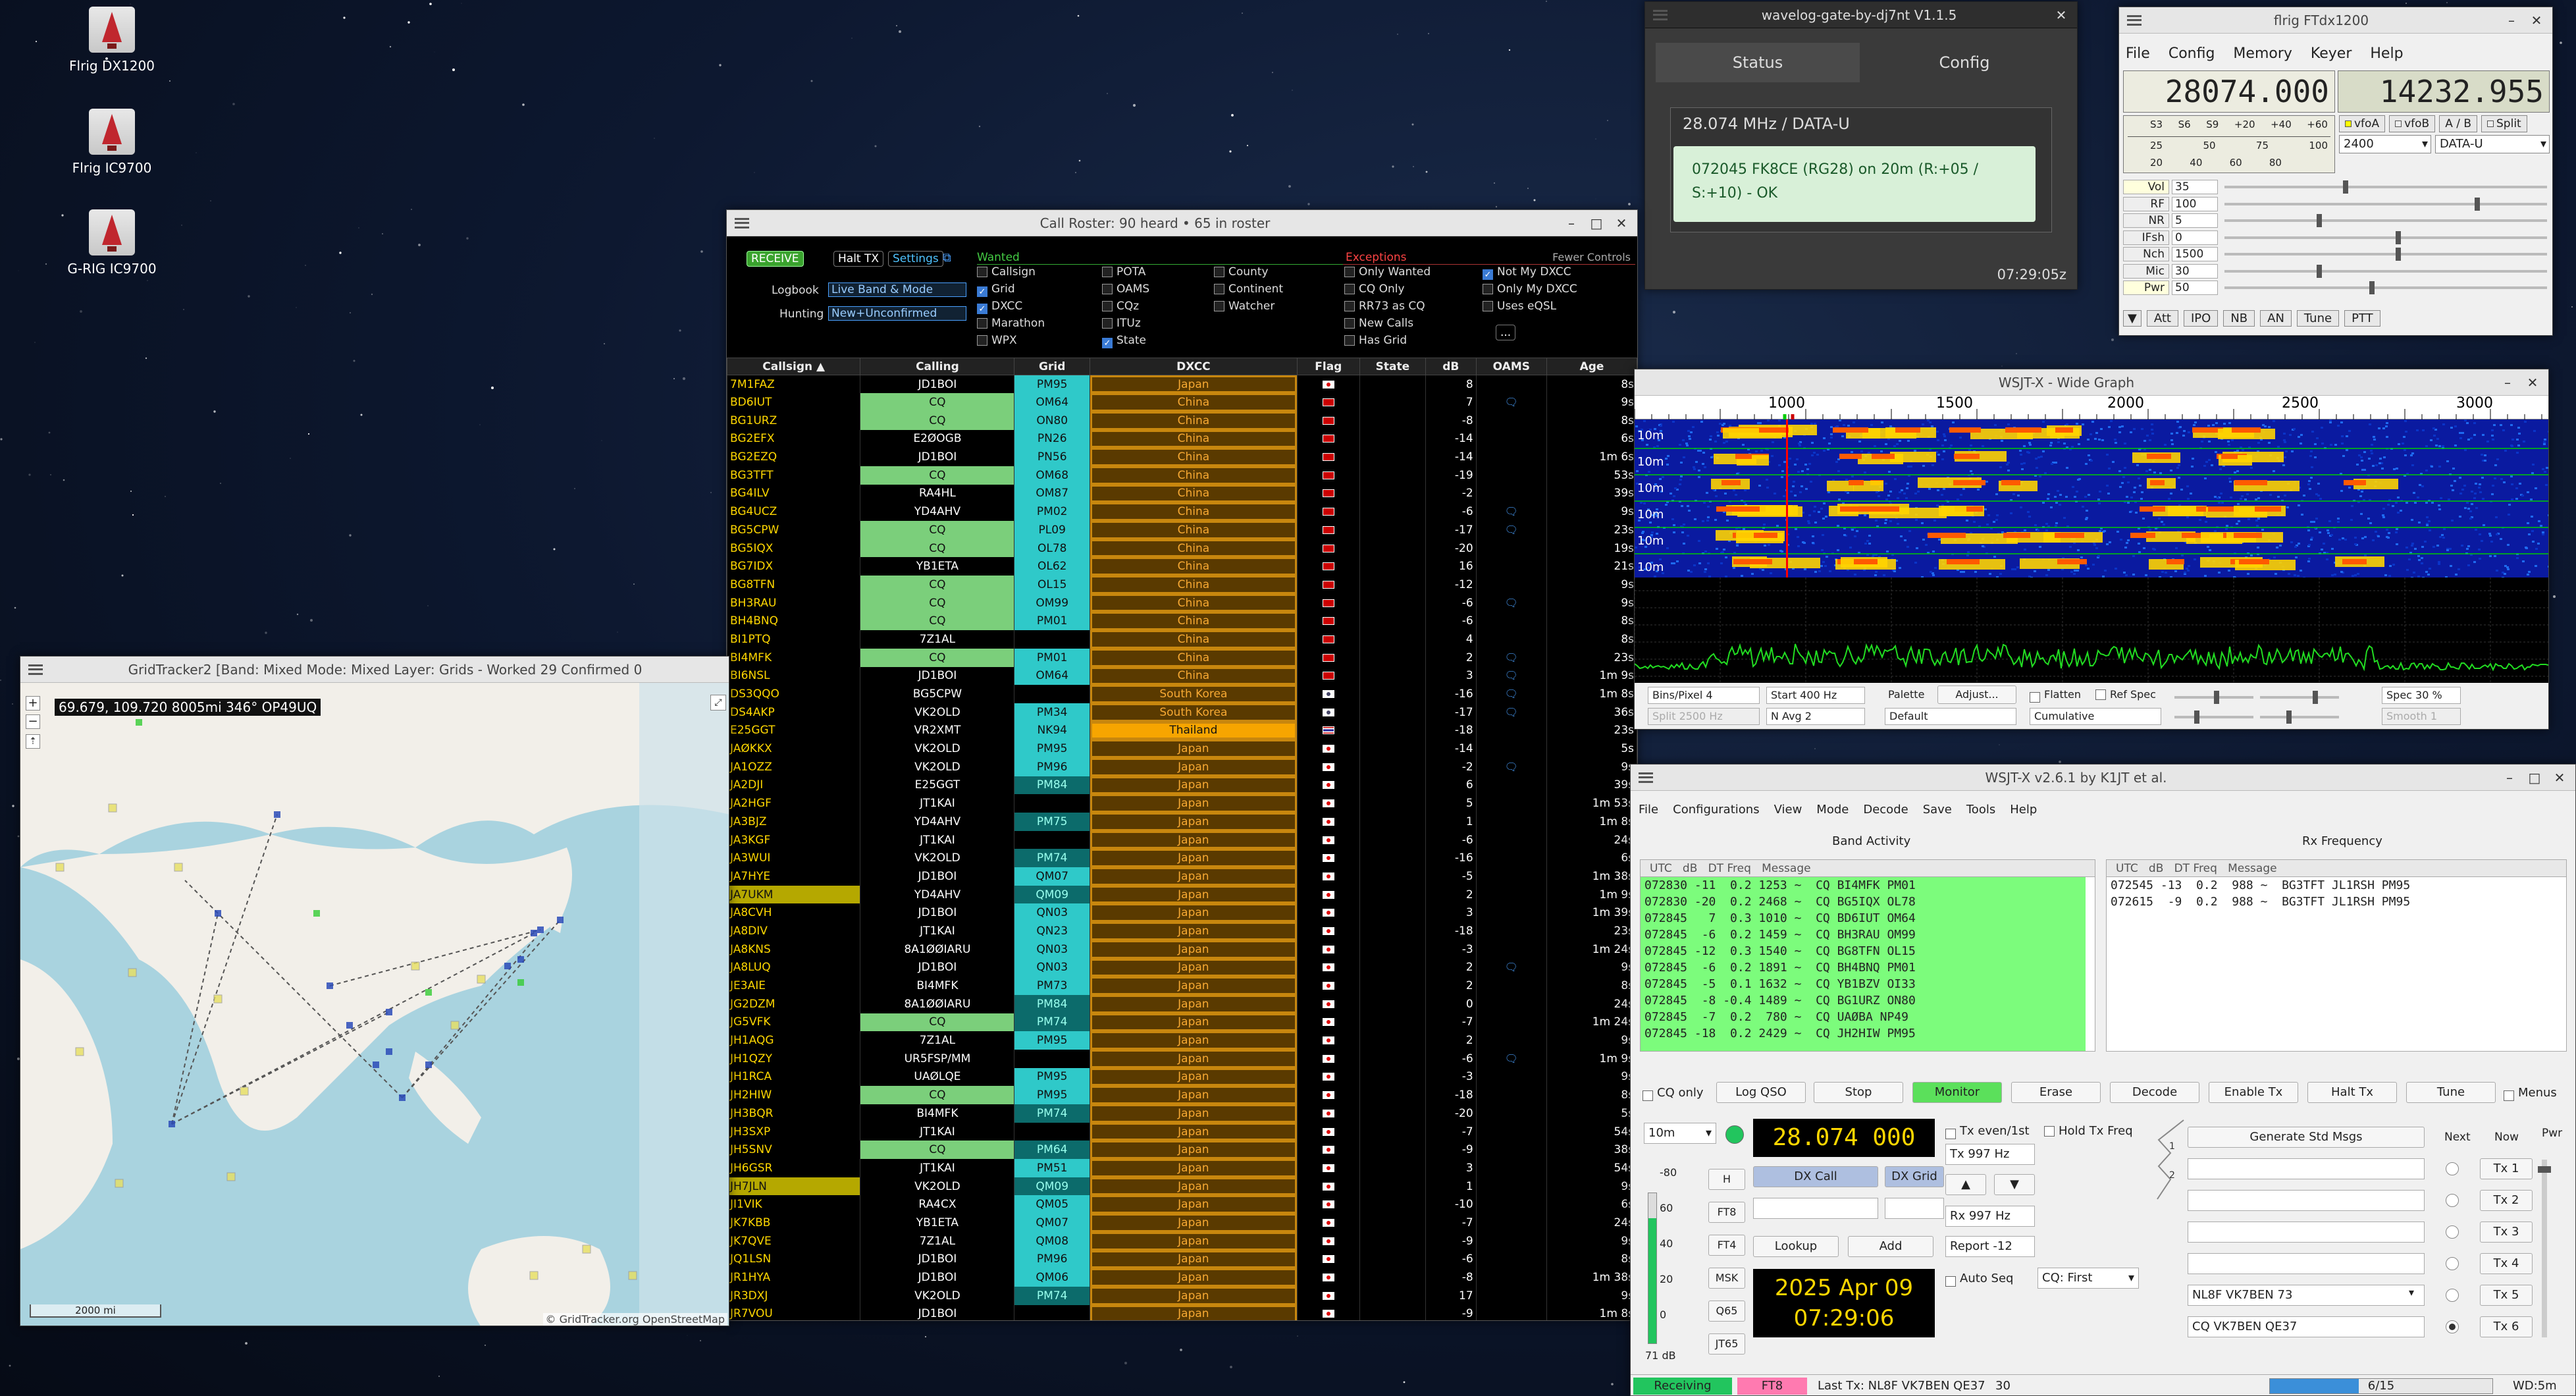  I want to click on menu-tools: Tools, so click(1980, 810).